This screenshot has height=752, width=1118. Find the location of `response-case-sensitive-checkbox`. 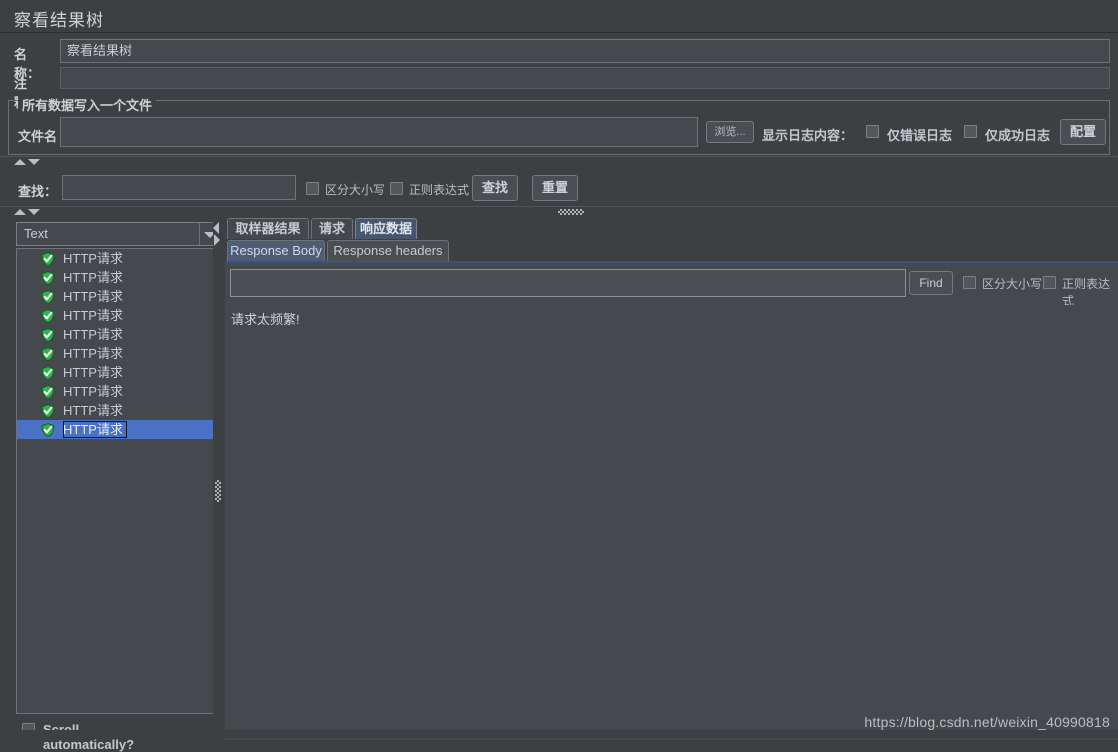

response-case-sensitive-checkbox is located at coordinates (969, 282).